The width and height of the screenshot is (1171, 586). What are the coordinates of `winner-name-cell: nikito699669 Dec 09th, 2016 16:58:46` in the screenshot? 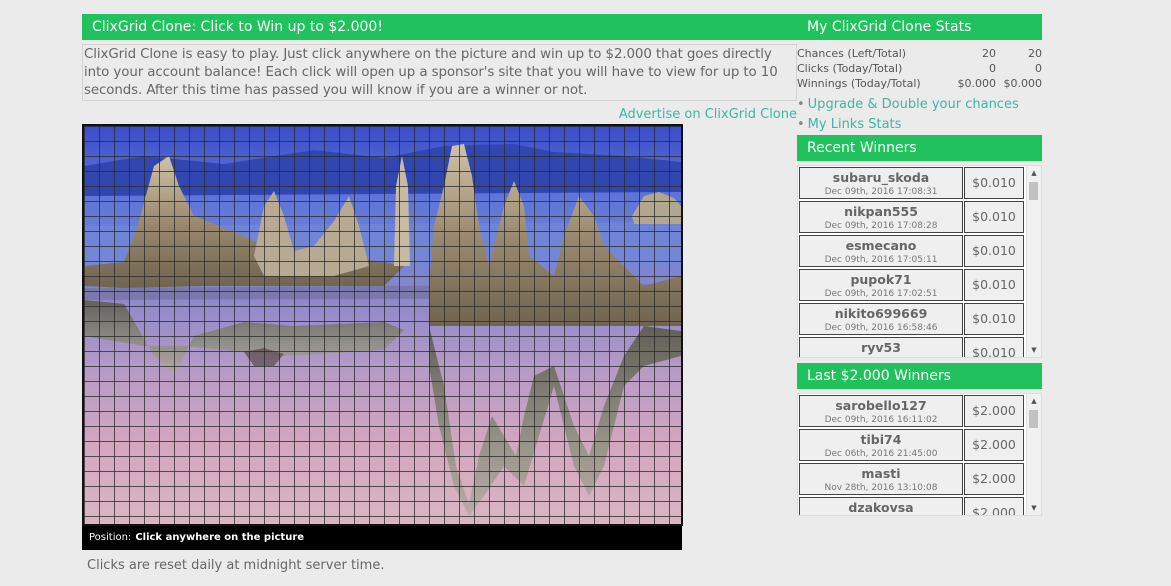 It's located at (881, 319).